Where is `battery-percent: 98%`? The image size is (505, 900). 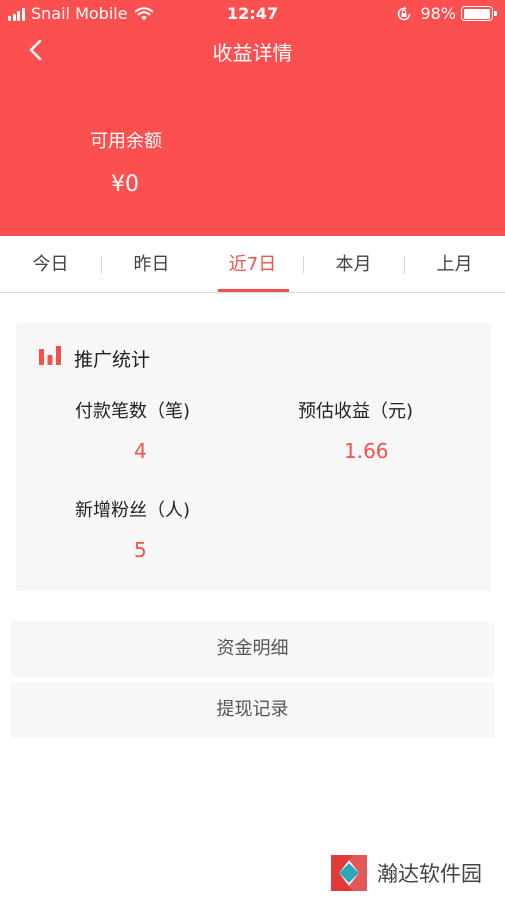 battery-percent: 98% is located at coordinates (438, 13).